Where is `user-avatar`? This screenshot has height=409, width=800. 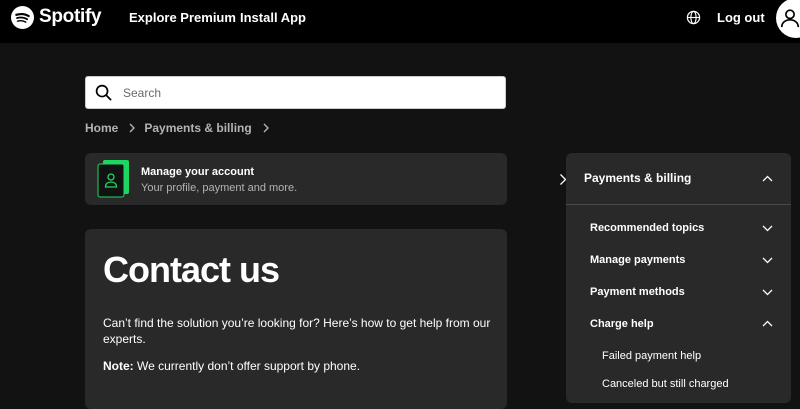 user-avatar is located at coordinates (788, 19).